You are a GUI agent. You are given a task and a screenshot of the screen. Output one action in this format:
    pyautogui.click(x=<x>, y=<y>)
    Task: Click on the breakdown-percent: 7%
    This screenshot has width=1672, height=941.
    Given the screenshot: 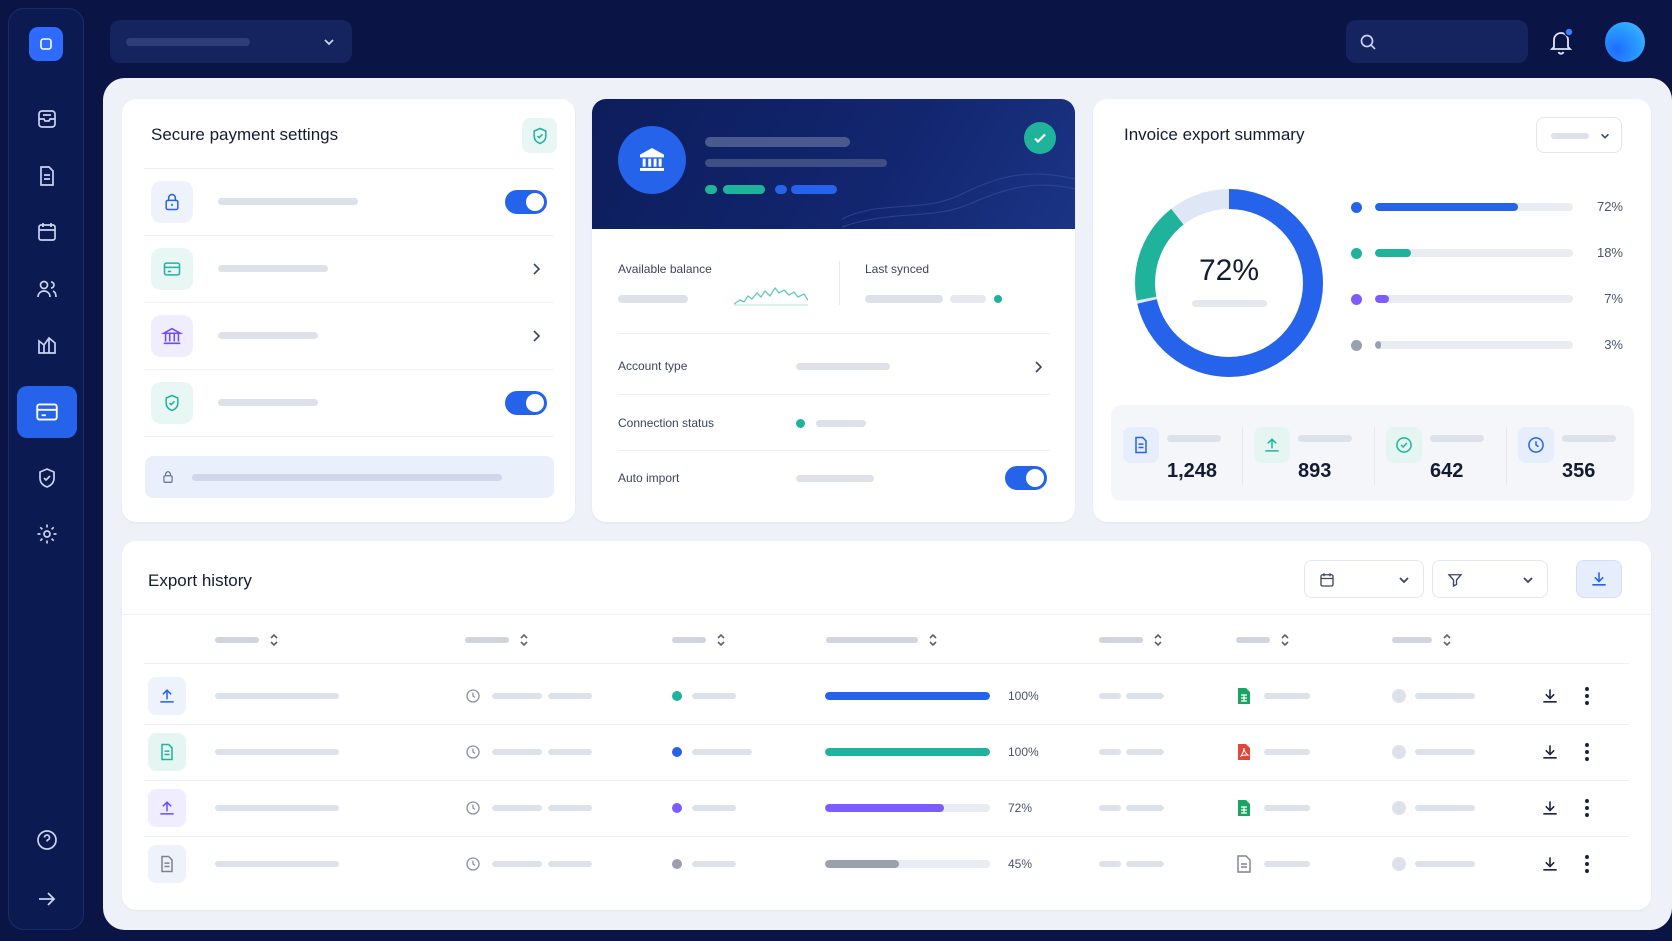 What is the action you would take?
    pyautogui.click(x=1613, y=298)
    